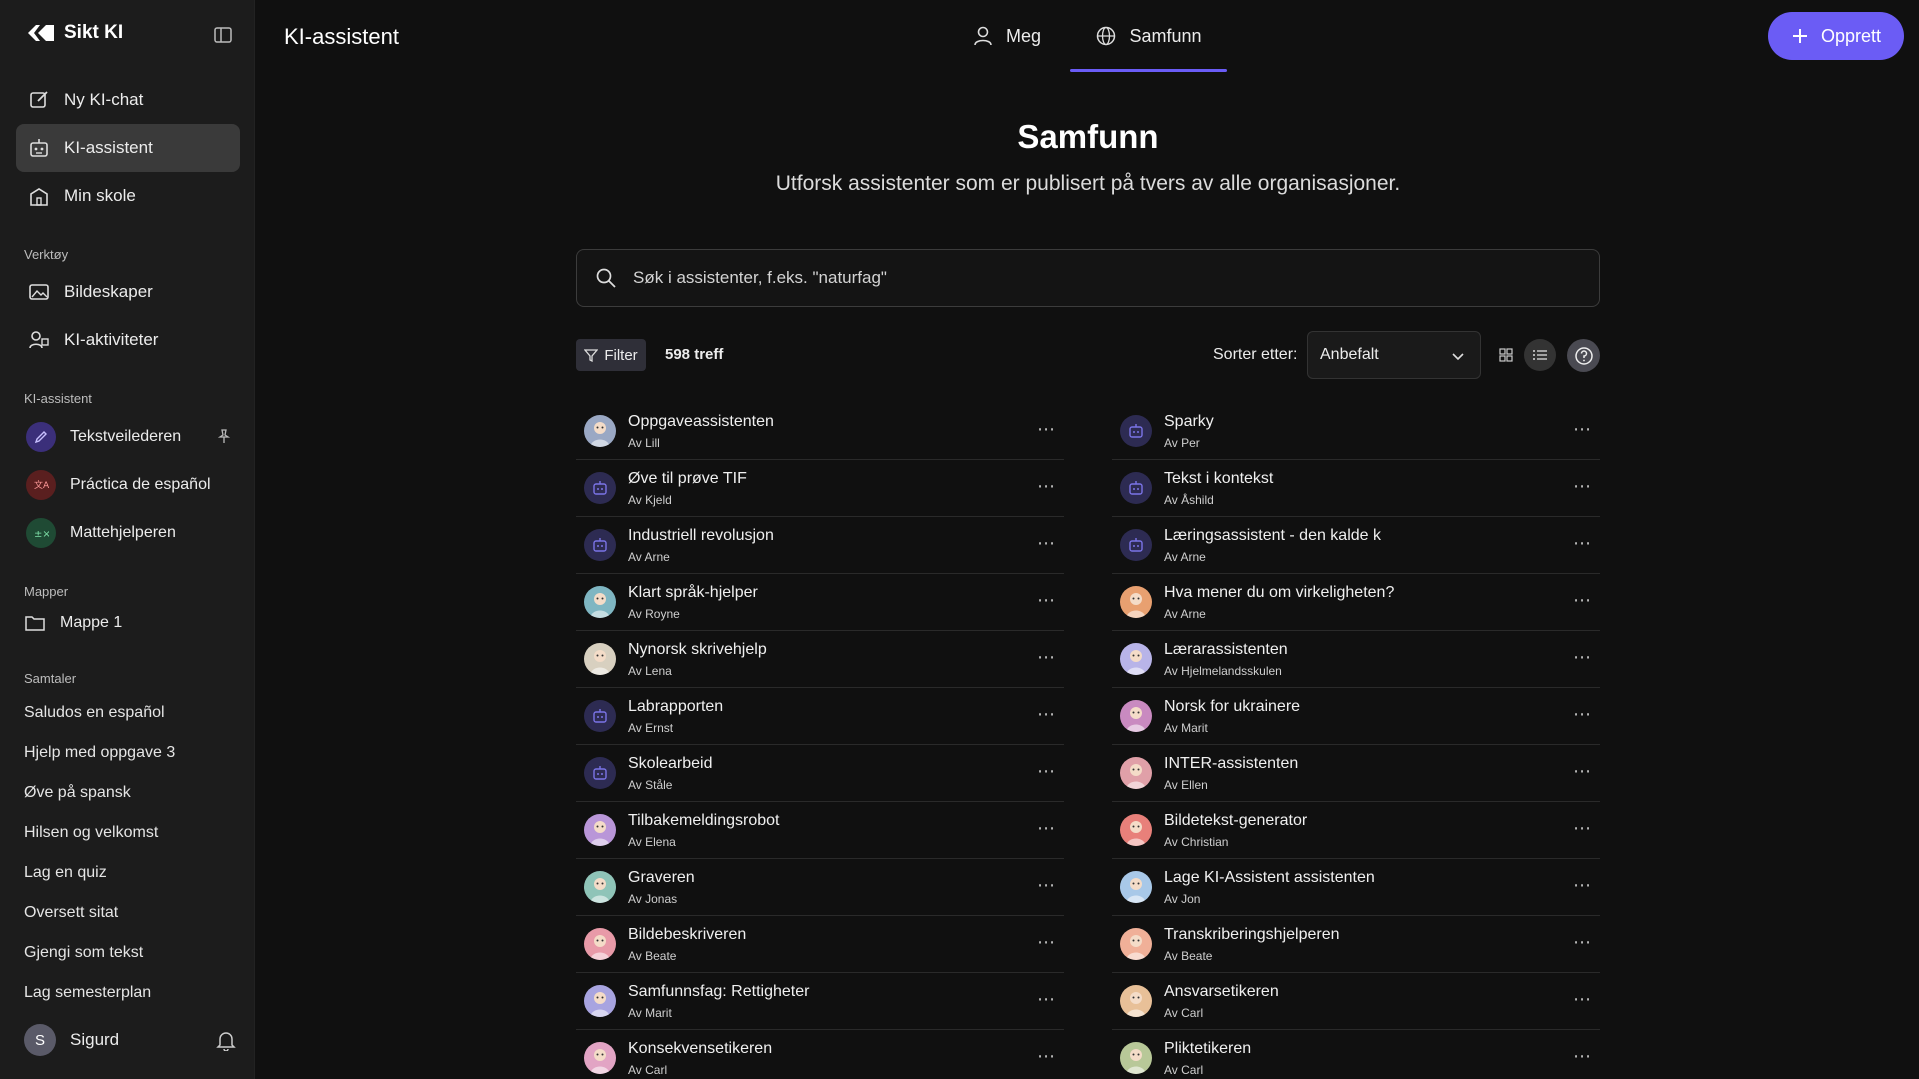 The image size is (1919, 1079). Describe the element at coordinates (820, 773) in the screenshot. I see `list-item: Skolearbeid Av Ståle ⋯` at that location.